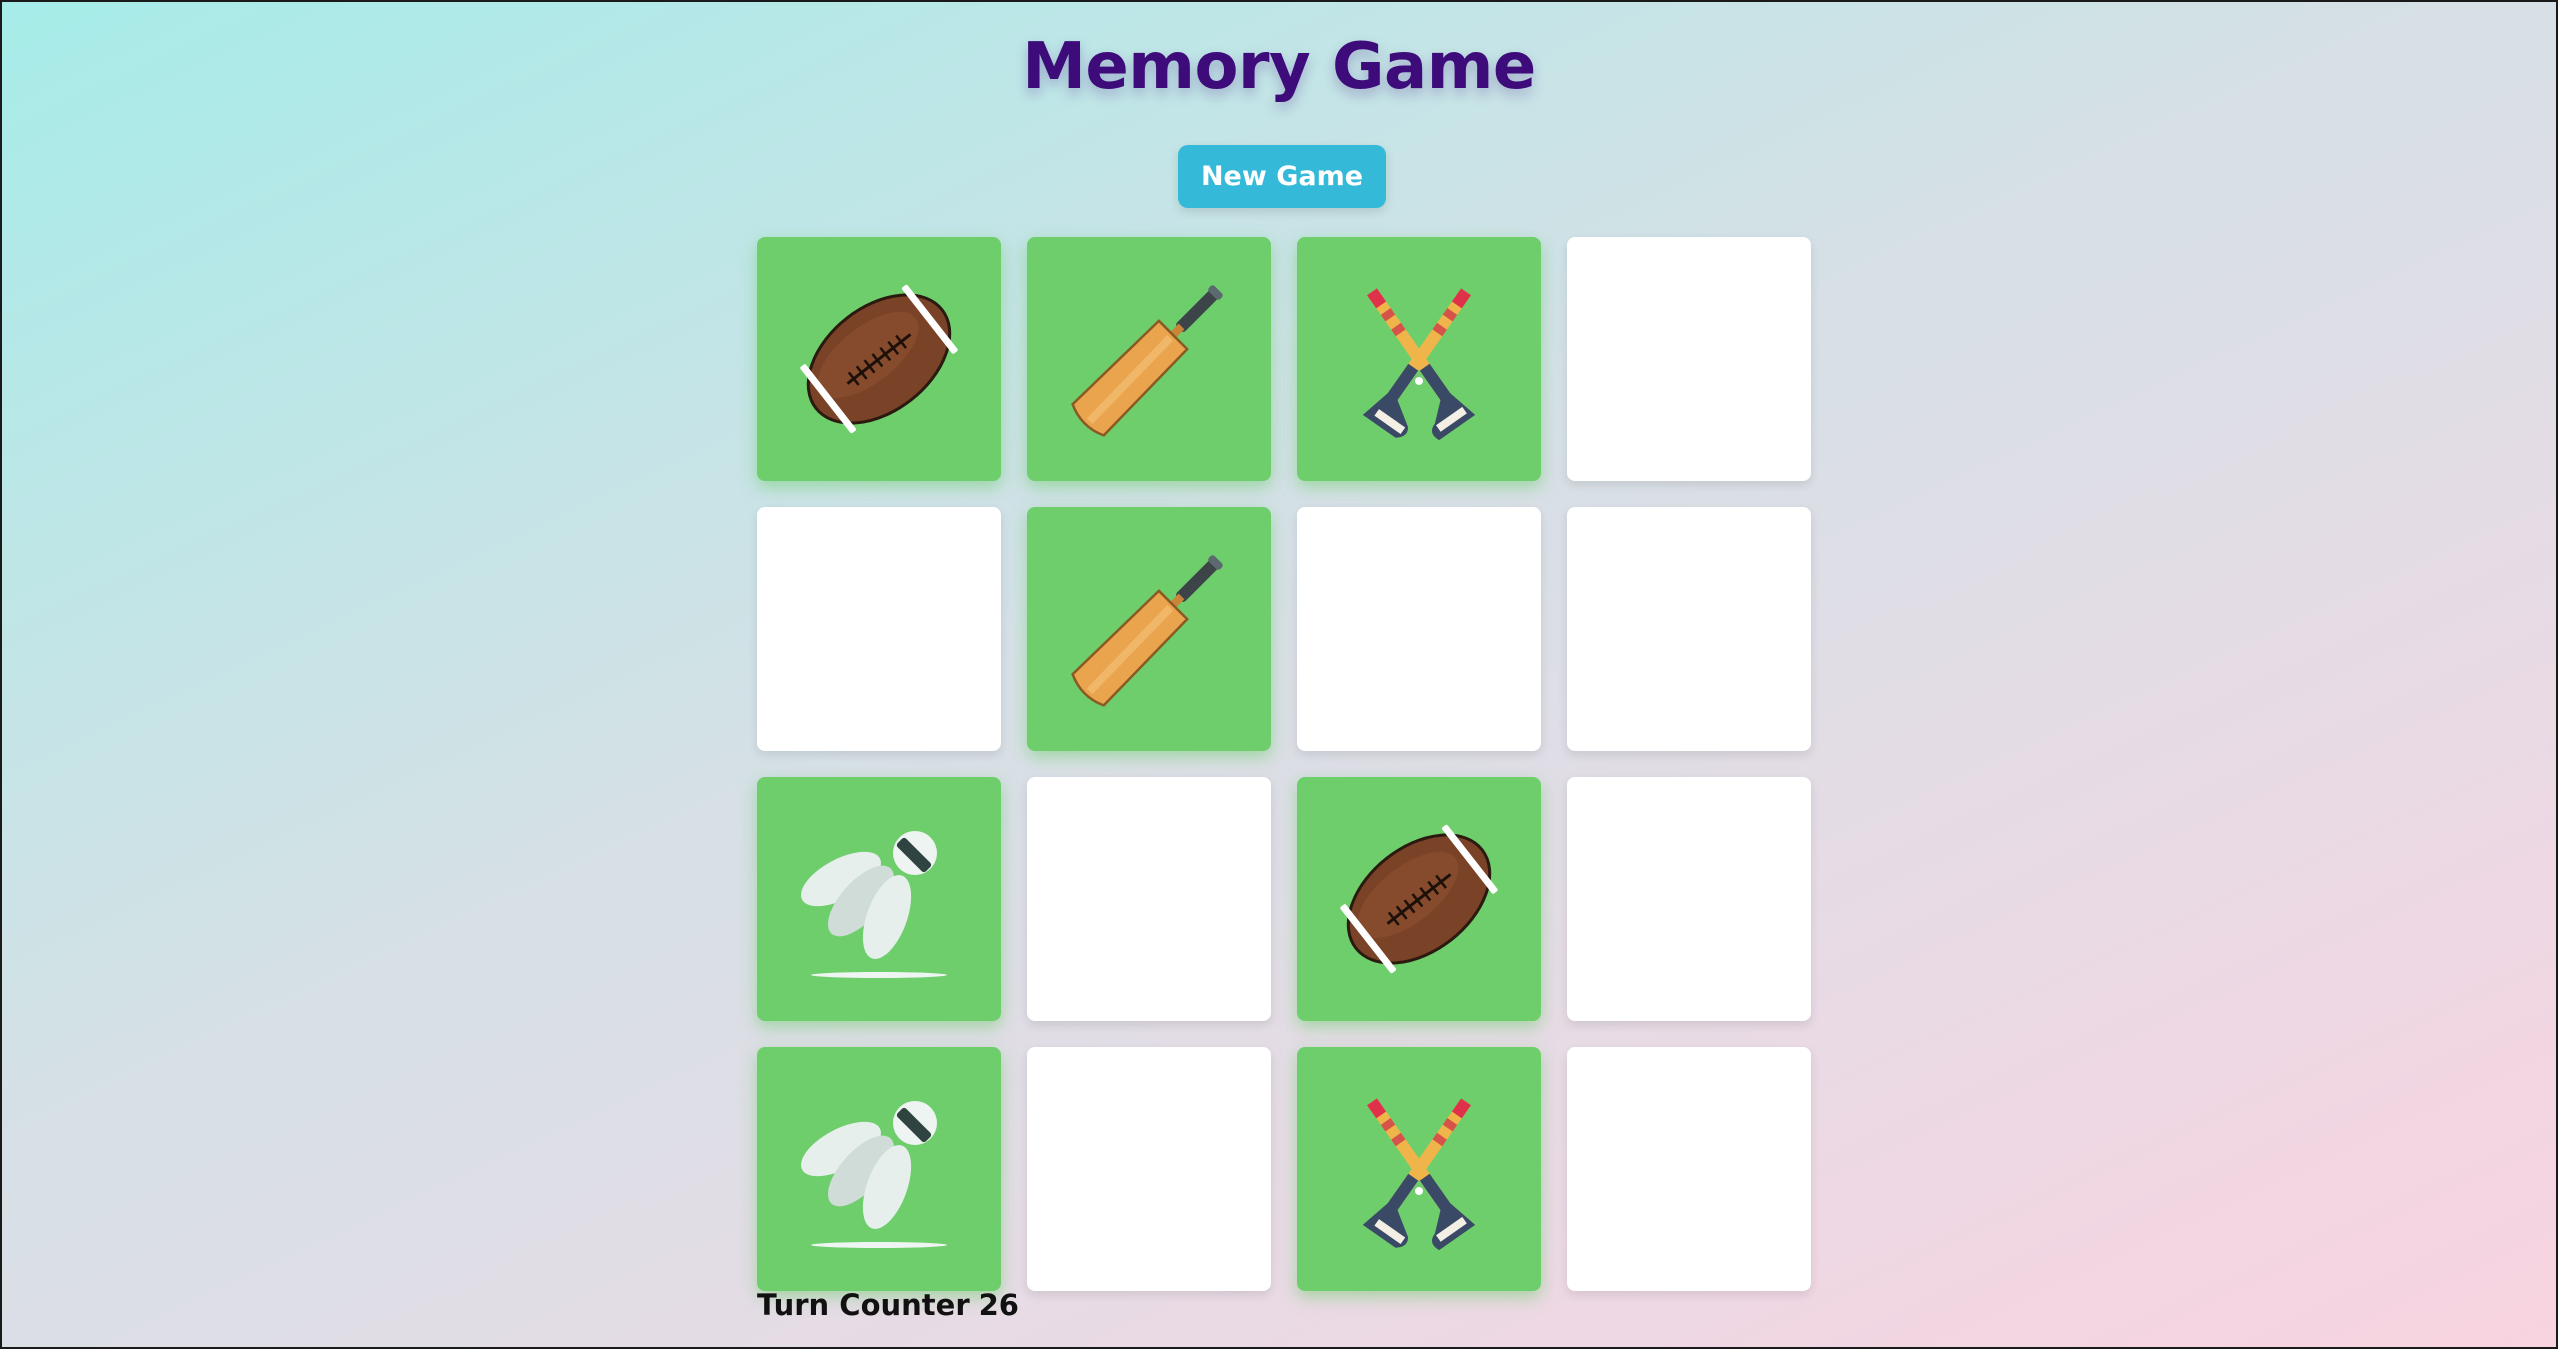  Describe the element at coordinates (1279, 67) in the screenshot. I see `page-title: Memory Game` at that location.